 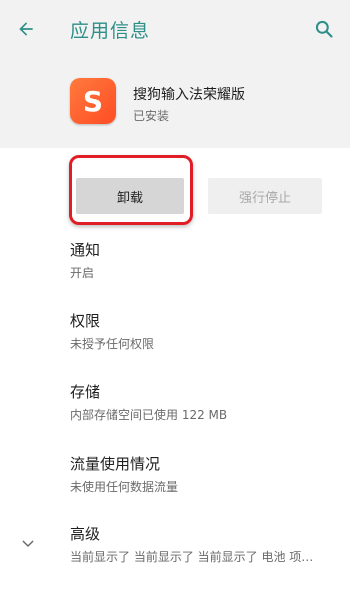 I want to click on force-stop-button: 强行停止, so click(x=265, y=196).